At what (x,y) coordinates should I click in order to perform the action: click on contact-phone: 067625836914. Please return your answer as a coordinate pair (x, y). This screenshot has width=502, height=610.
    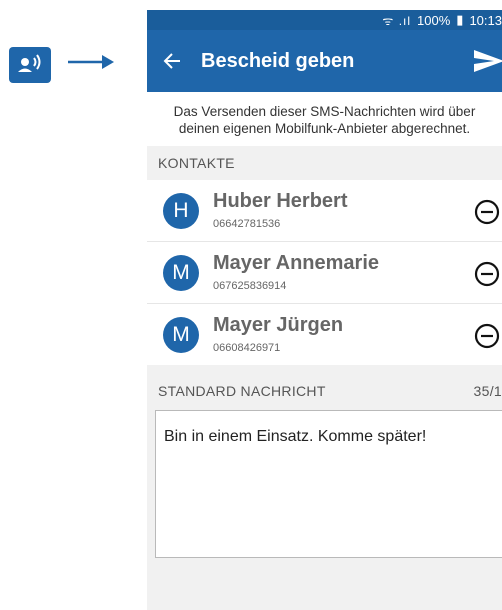
    Looking at the image, I should click on (250, 286).